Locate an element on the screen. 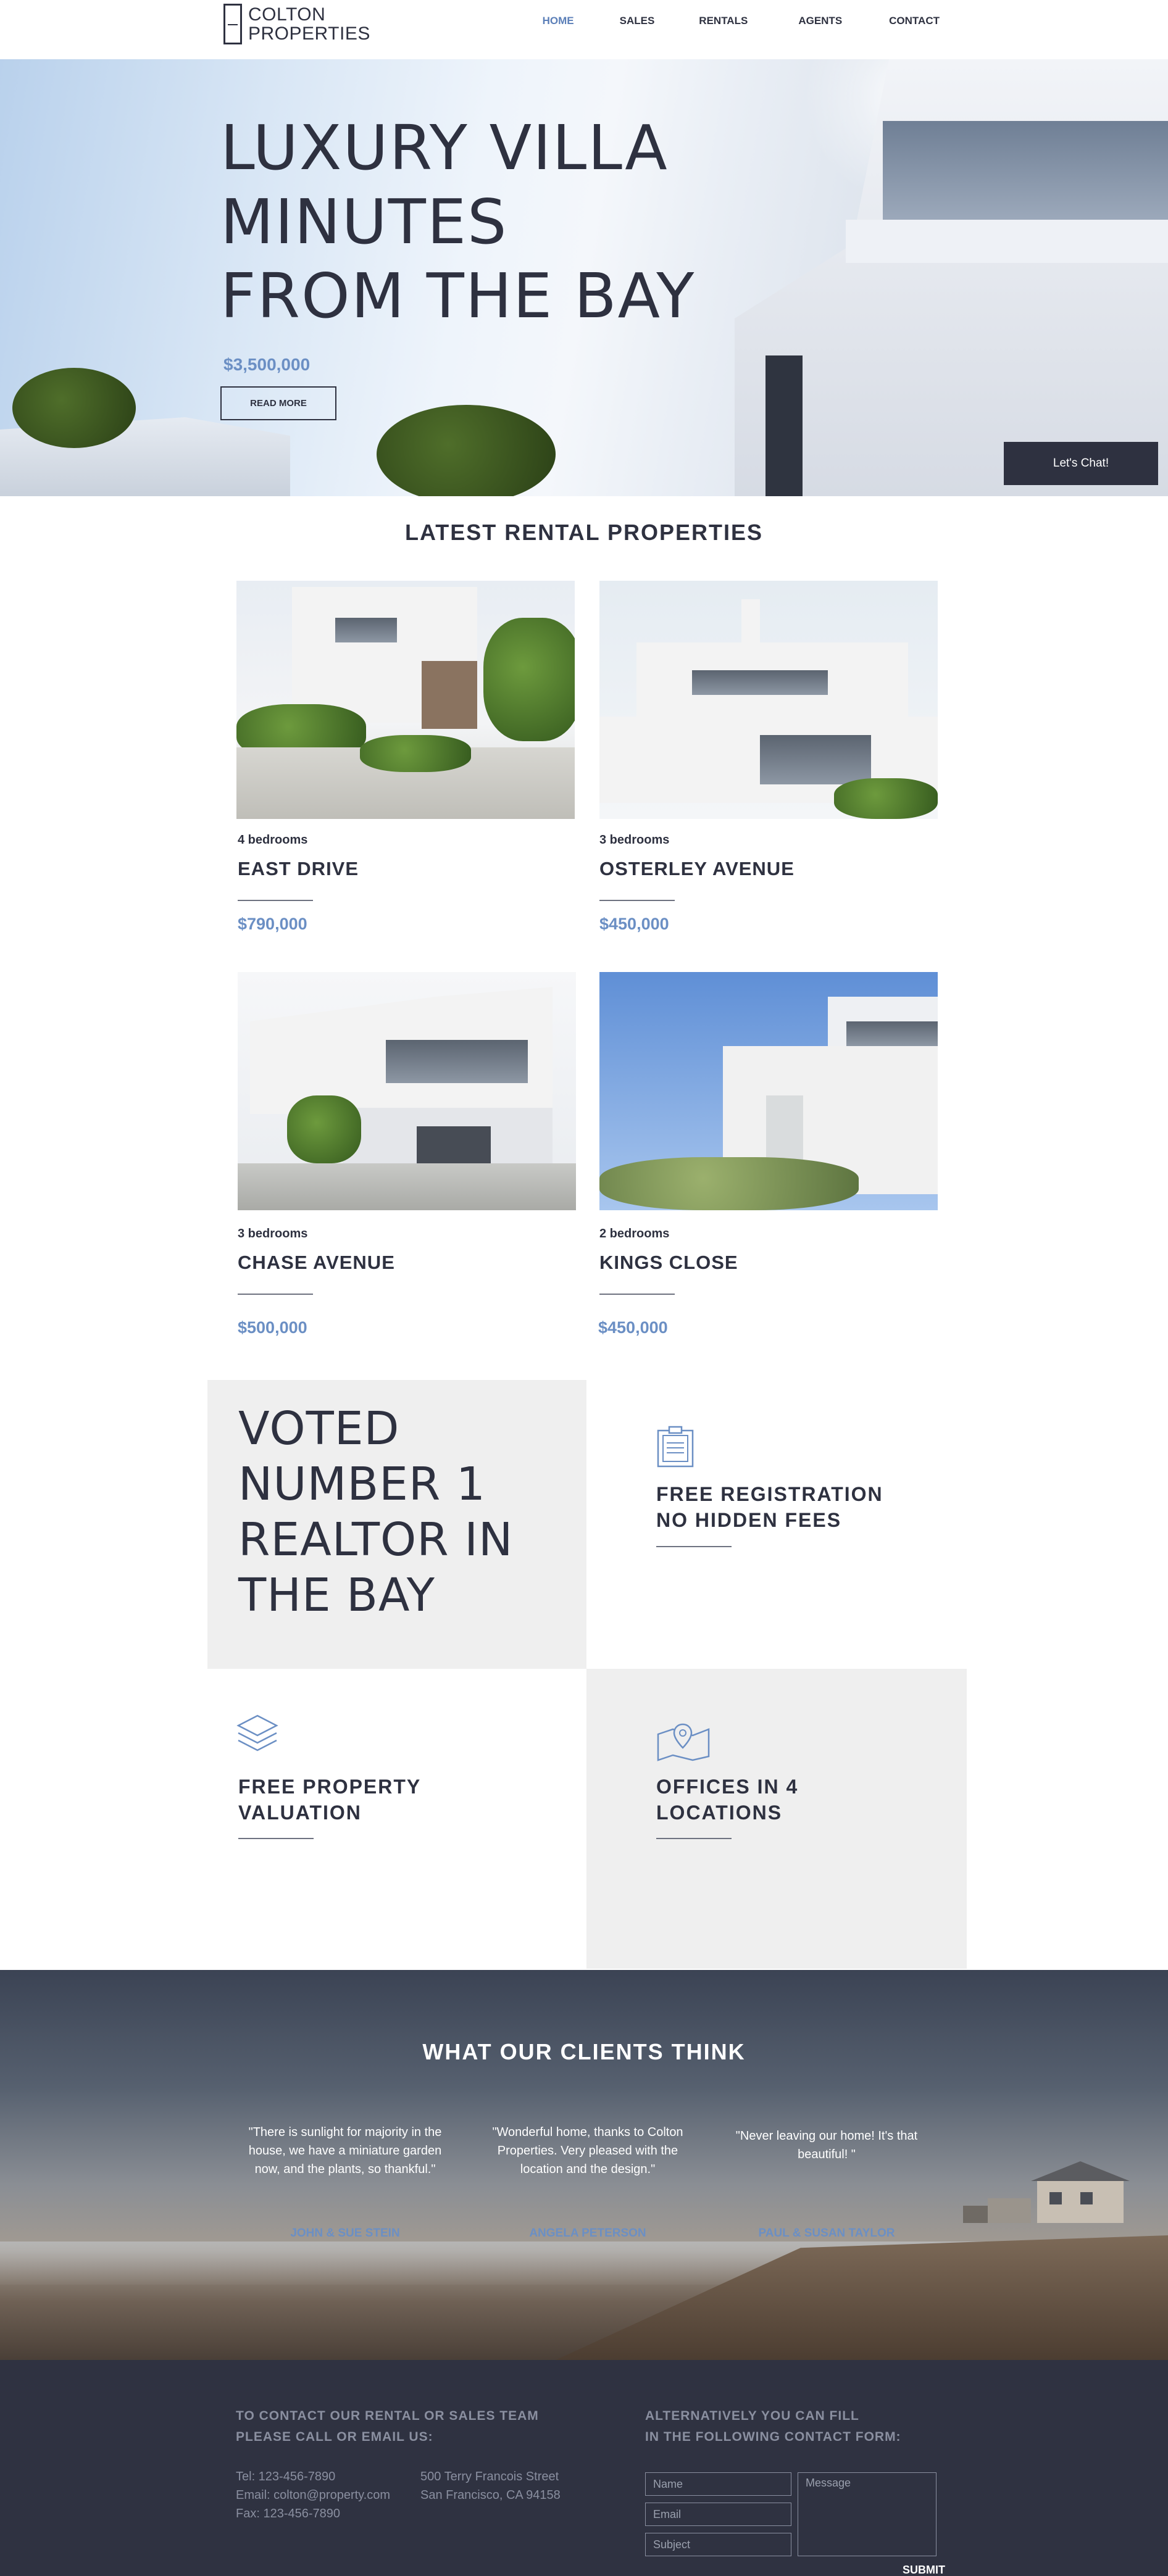  logo-door-icon is located at coordinates (232, 24).